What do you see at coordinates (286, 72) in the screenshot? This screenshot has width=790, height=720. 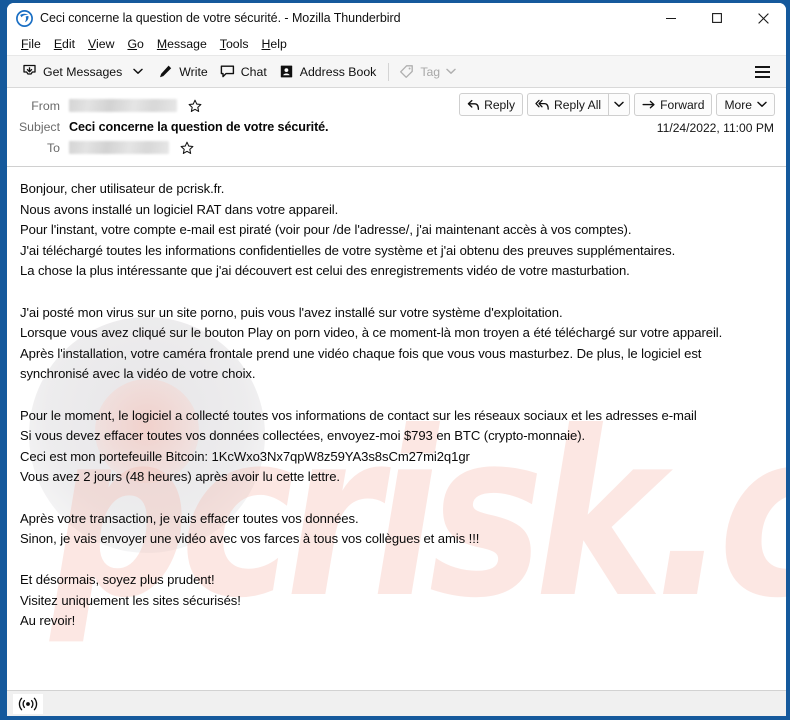 I see `contact-card-icon` at bounding box center [286, 72].